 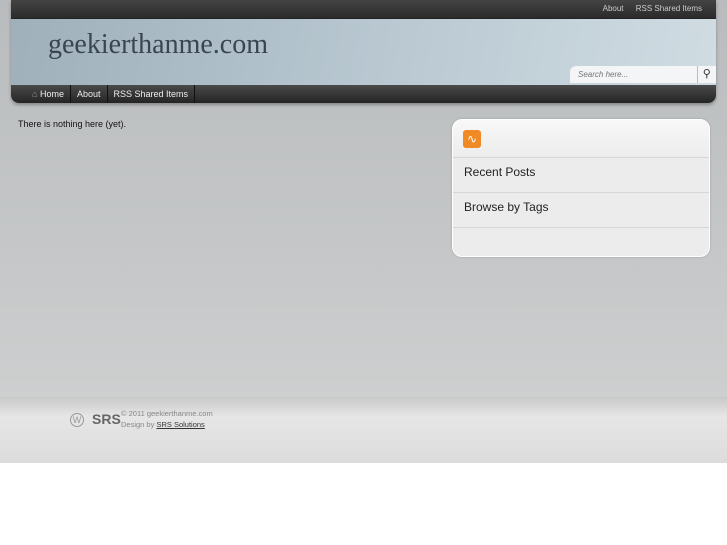 I want to click on sidebar-item-browse-by-tags: Browse by Tags, so click(x=581, y=210).